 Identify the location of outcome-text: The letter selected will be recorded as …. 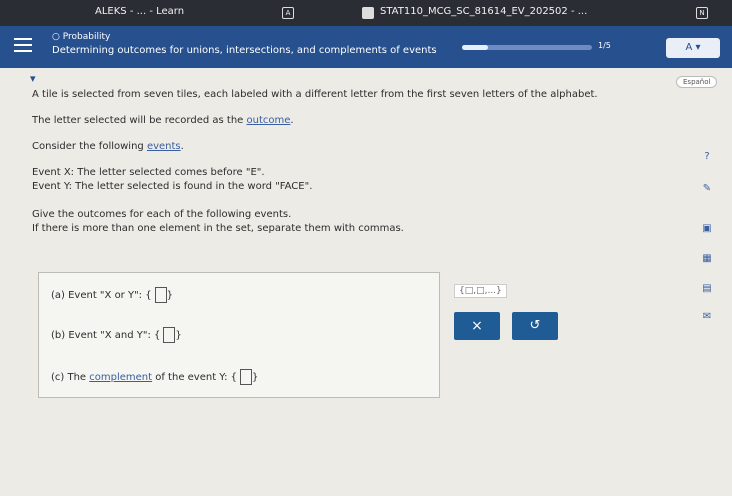
(139, 120).